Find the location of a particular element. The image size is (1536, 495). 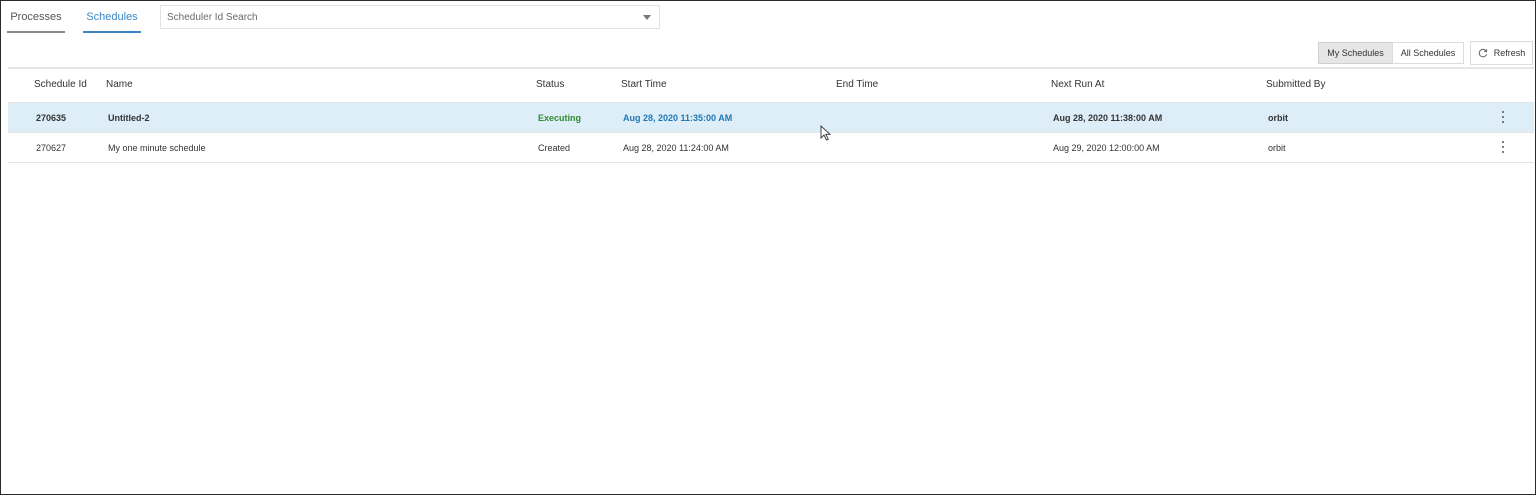

column-header-status: Status is located at coordinates (550, 84).